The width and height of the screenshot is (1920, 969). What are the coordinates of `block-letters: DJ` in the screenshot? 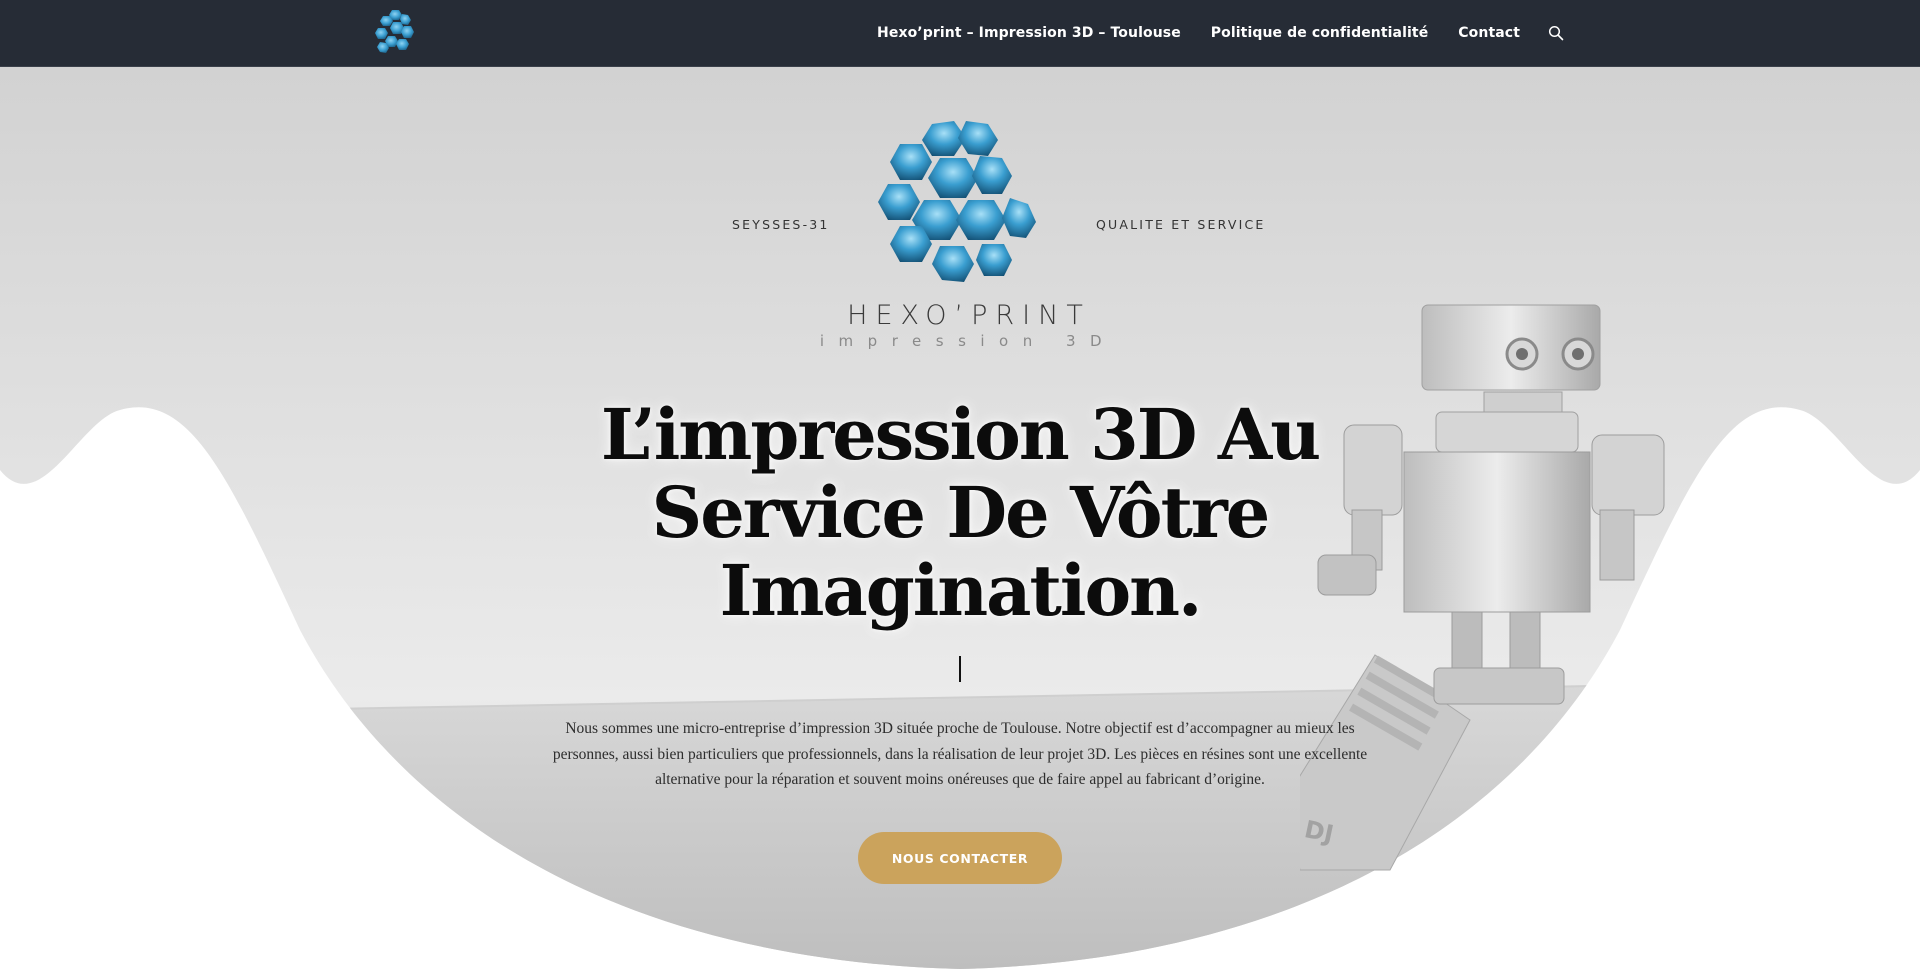 It's located at (1319, 831).